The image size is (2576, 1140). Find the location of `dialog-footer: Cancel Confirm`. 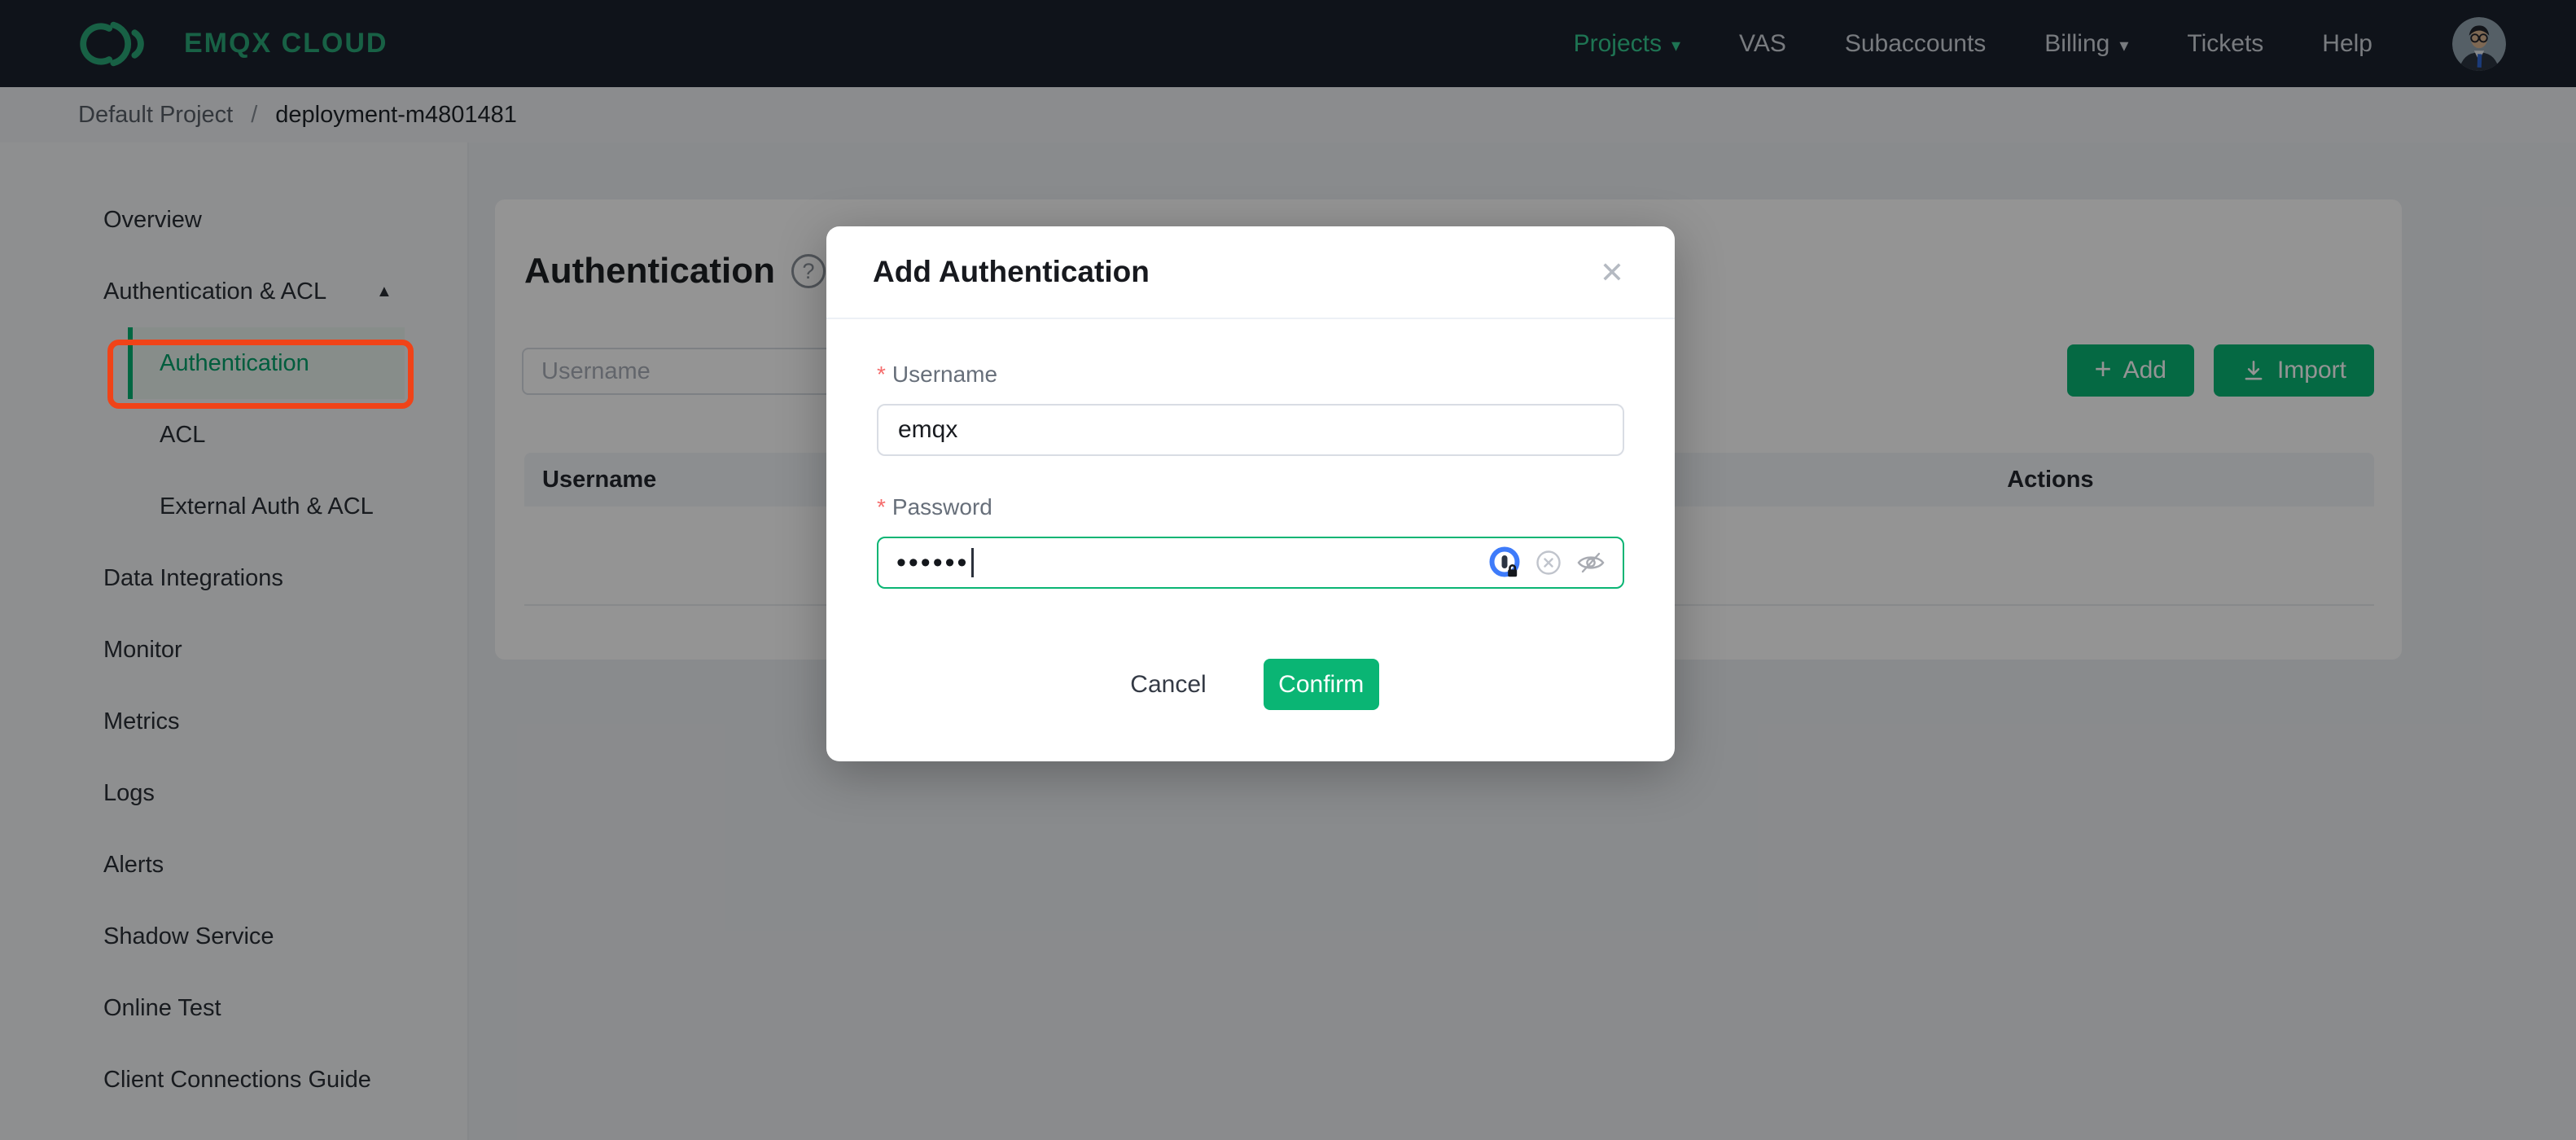

dialog-footer: Cancel Confirm is located at coordinates (1250, 684).